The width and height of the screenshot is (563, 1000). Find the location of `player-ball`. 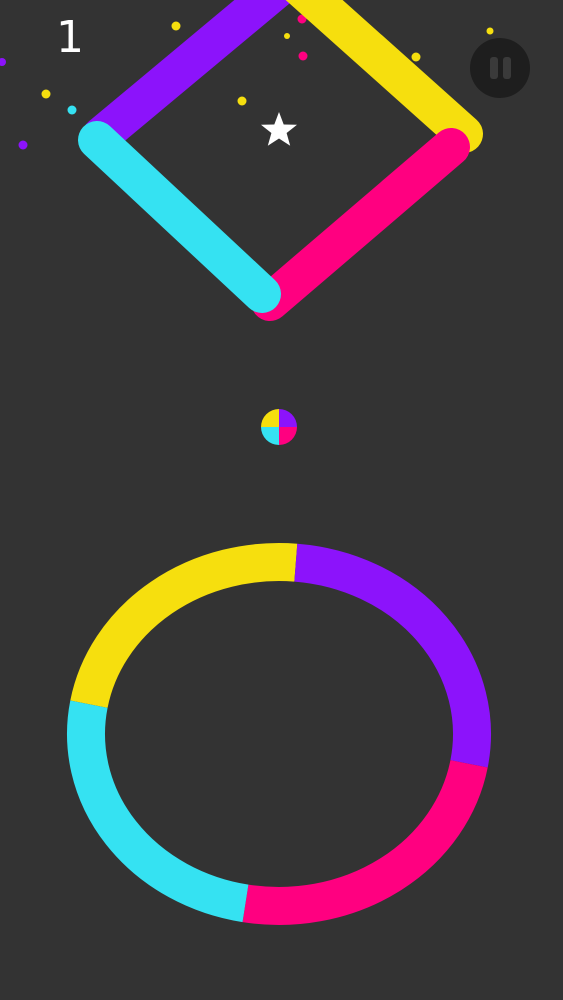

player-ball is located at coordinates (279, 427).